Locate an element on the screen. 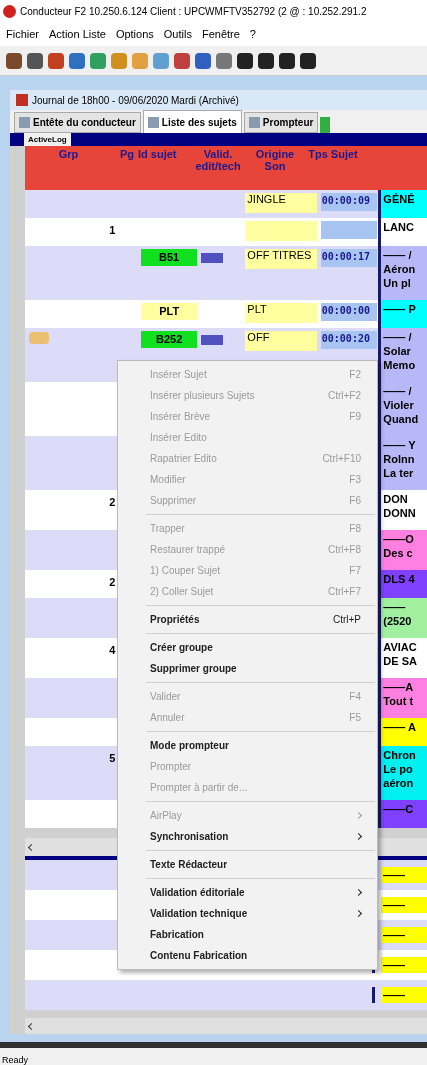 The width and height of the screenshot is (427, 1065). subject-cell: ——O Des c is located at coordinates (404, 550).